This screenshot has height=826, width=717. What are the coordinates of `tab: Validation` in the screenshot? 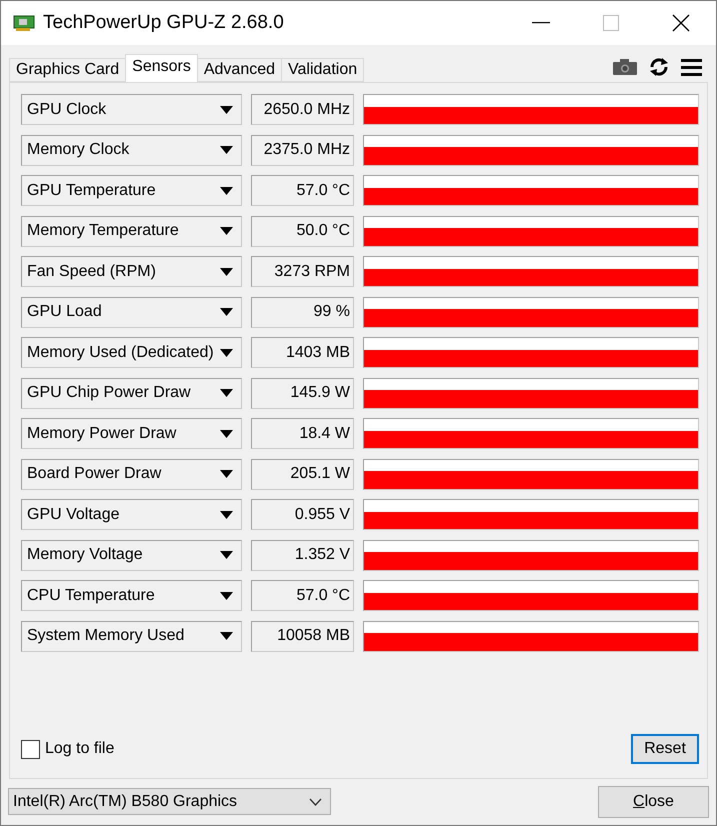 It's located at (322, 70).